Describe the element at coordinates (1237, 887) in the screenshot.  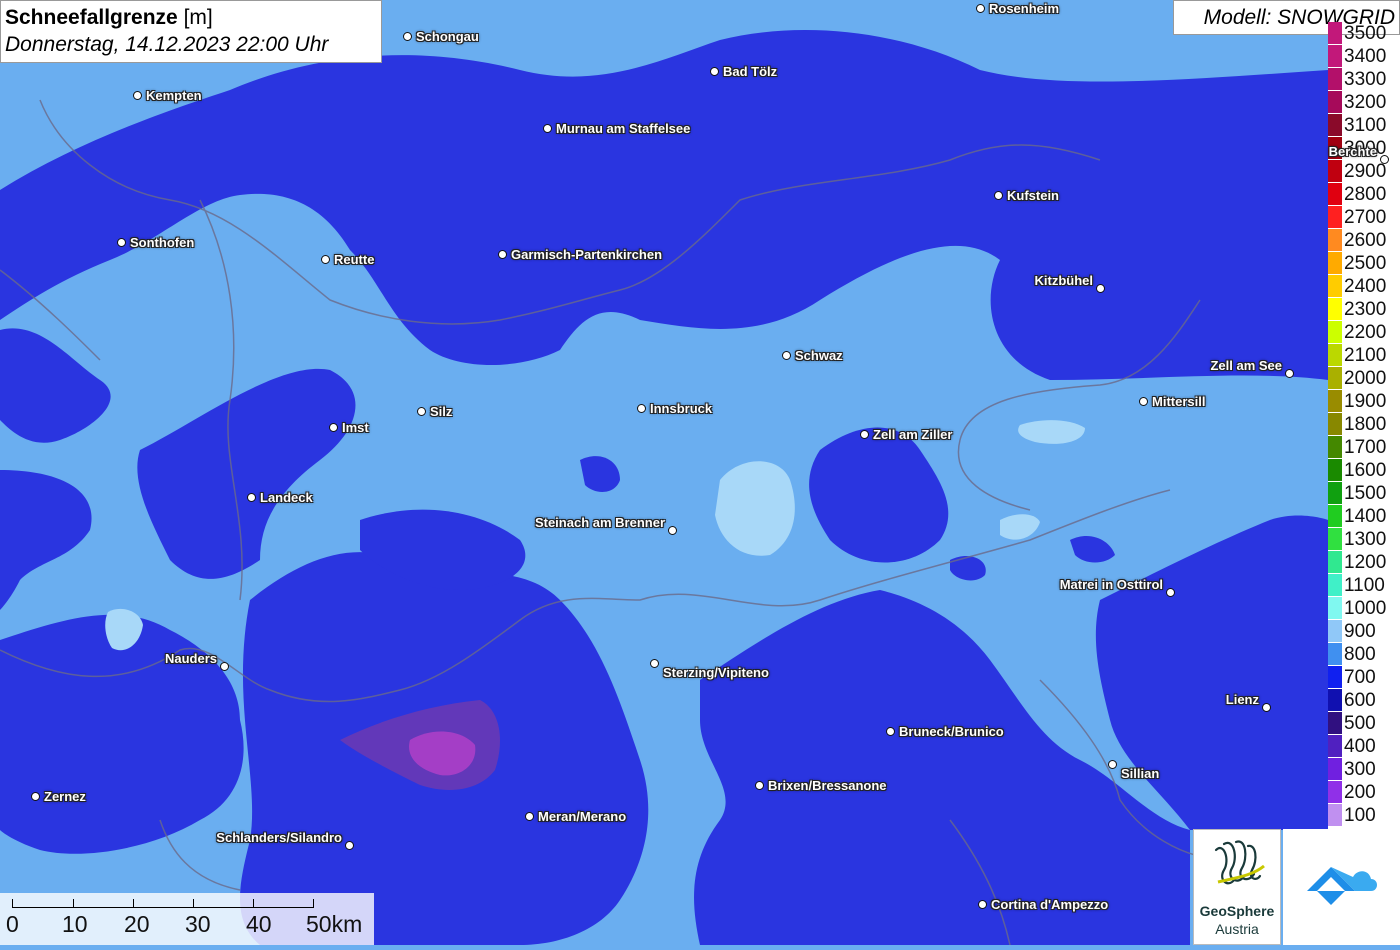
I see `geosphere-logo: GeoSphere Austria` at that location.